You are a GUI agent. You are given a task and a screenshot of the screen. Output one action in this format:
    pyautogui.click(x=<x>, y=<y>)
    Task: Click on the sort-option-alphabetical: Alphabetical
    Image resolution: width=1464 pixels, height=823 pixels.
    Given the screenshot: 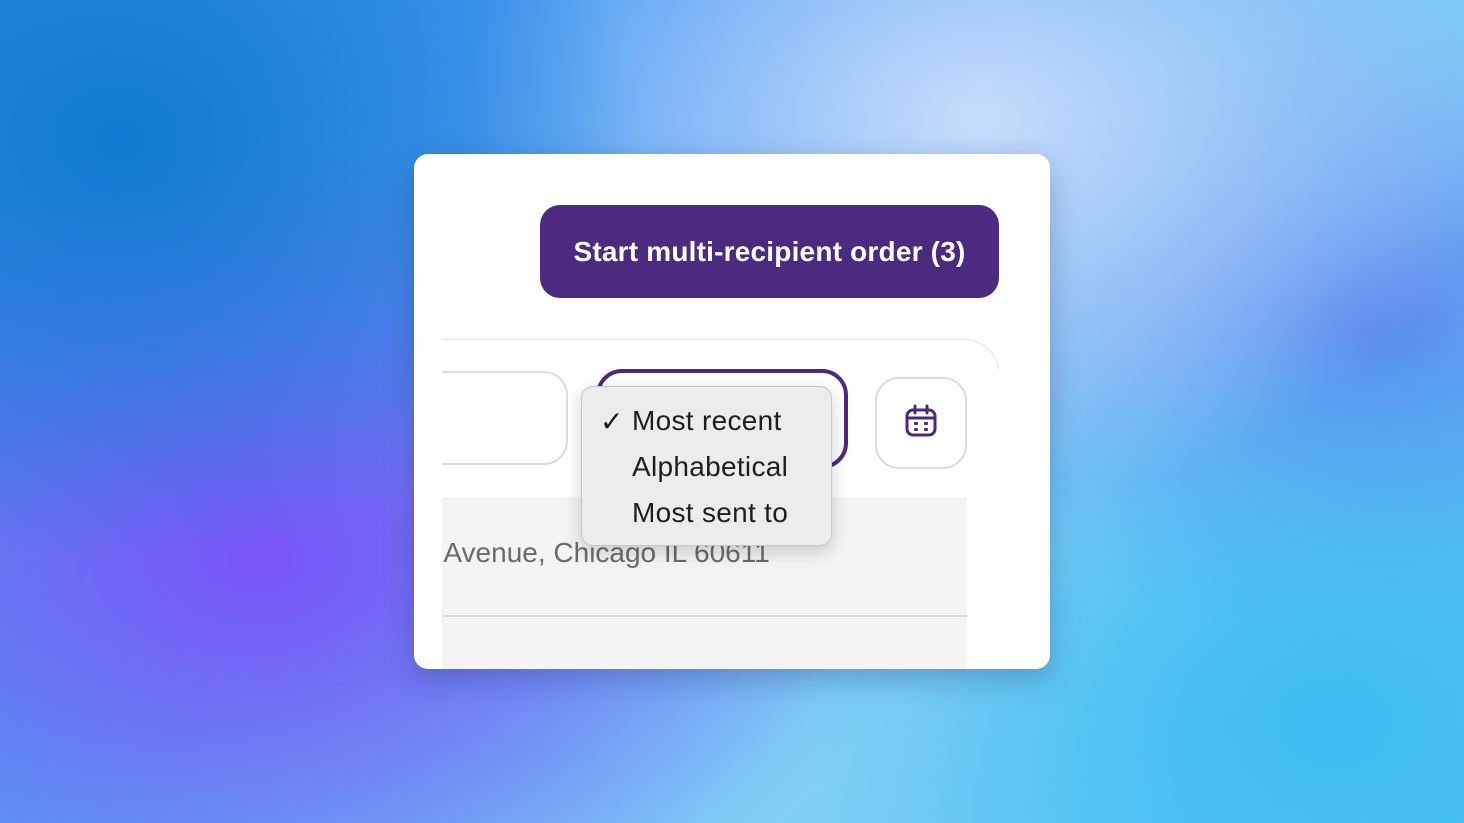 What is the action you would take?
    pyautogui.click(x=706, y=467)
    